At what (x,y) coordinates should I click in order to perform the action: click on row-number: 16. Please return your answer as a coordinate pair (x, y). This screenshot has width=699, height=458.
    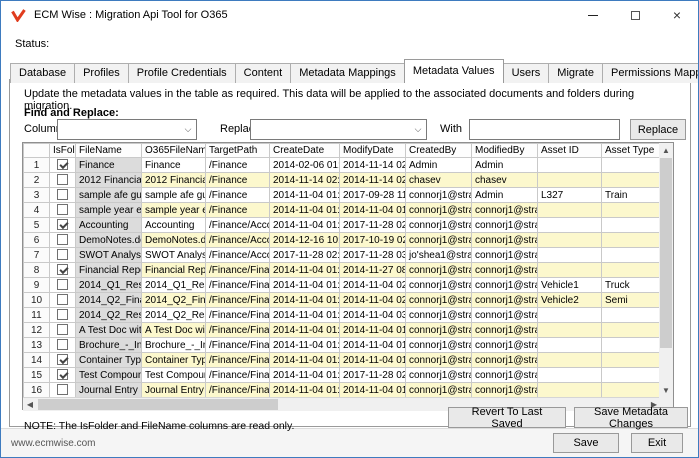
    Looking at the image, I should click on (36, 390).